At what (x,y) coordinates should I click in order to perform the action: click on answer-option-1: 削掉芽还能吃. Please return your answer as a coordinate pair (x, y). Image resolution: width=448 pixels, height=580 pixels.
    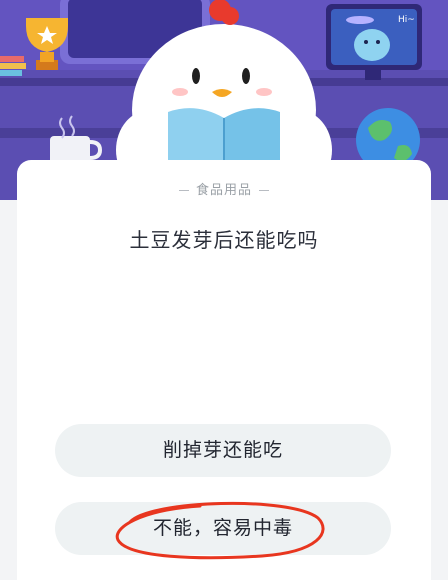
    Looking at the image, I should click on (223, 450).